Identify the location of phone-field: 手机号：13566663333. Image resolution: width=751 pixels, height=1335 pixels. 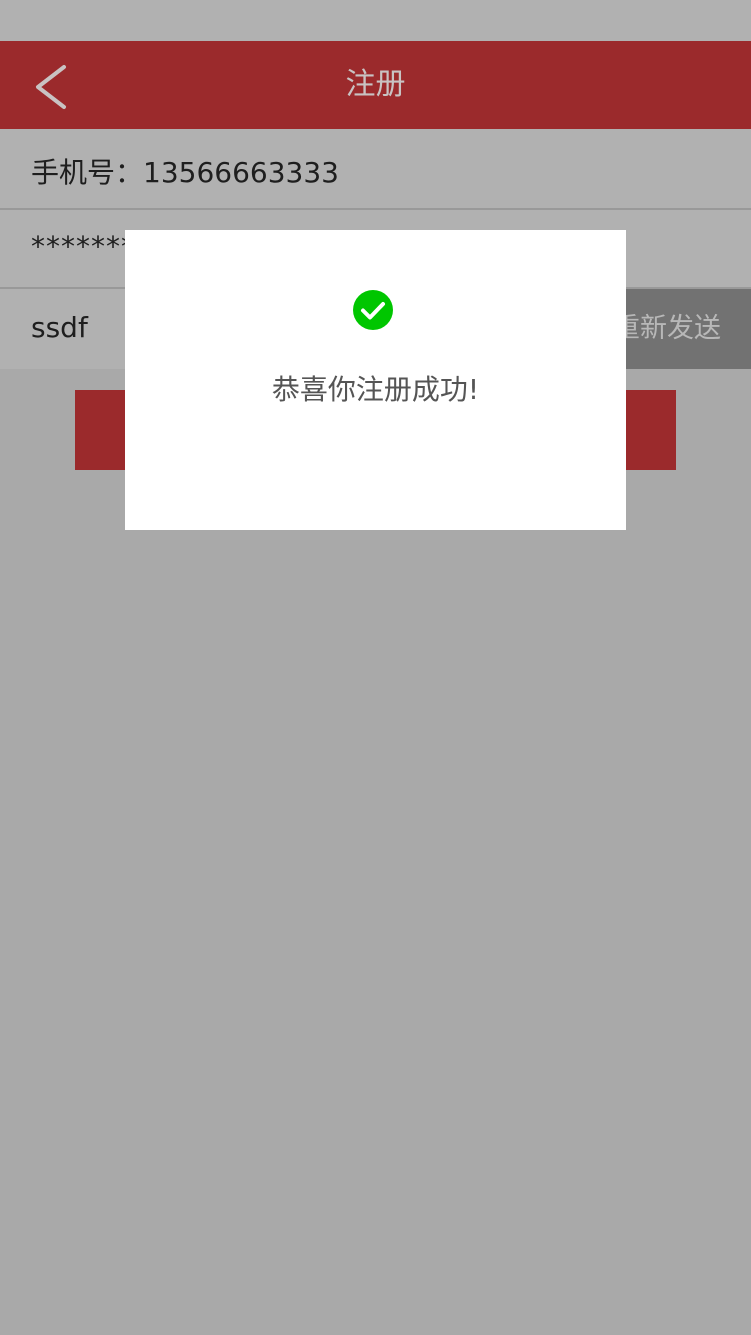
(185, 171).